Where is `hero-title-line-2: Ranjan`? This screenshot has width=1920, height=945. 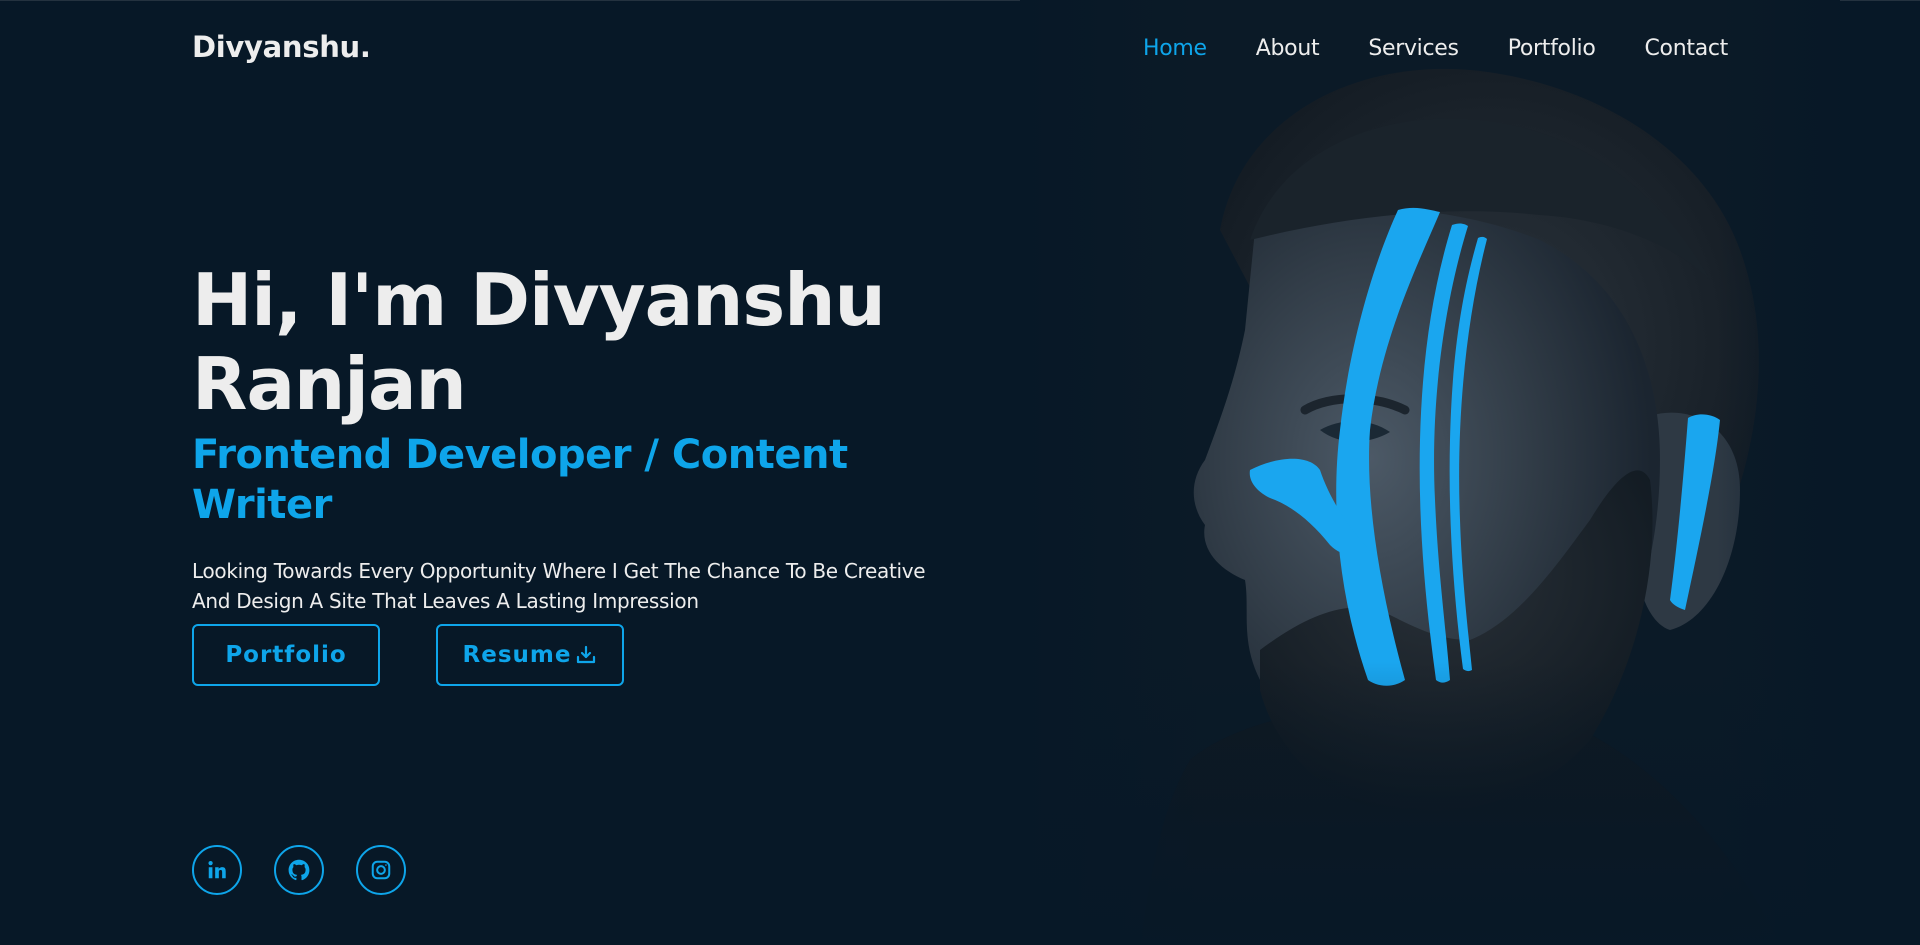 hero-title-line-2: Ranjan is located at coordinates (329, 384).